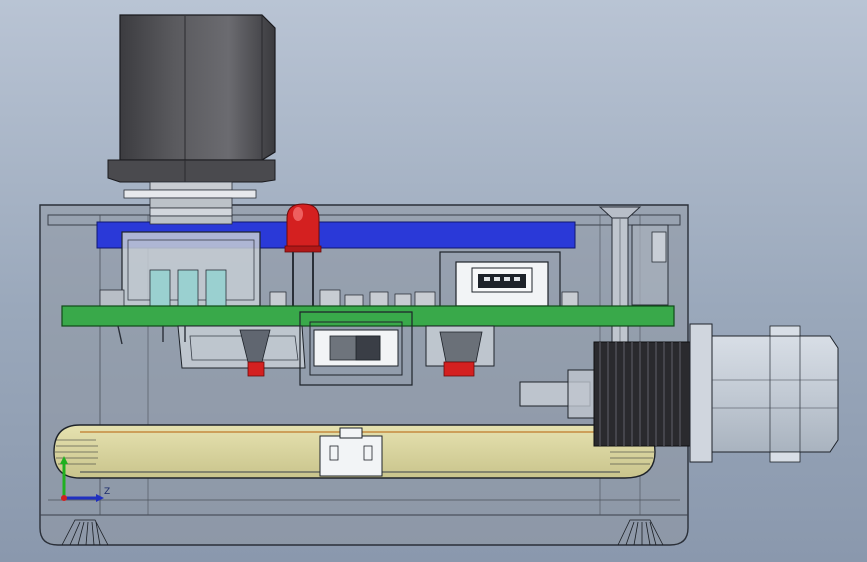 Image resolution: width=867 pixels, height=562 pixels. I want to click on potentiometer-body, so click(180, 269).